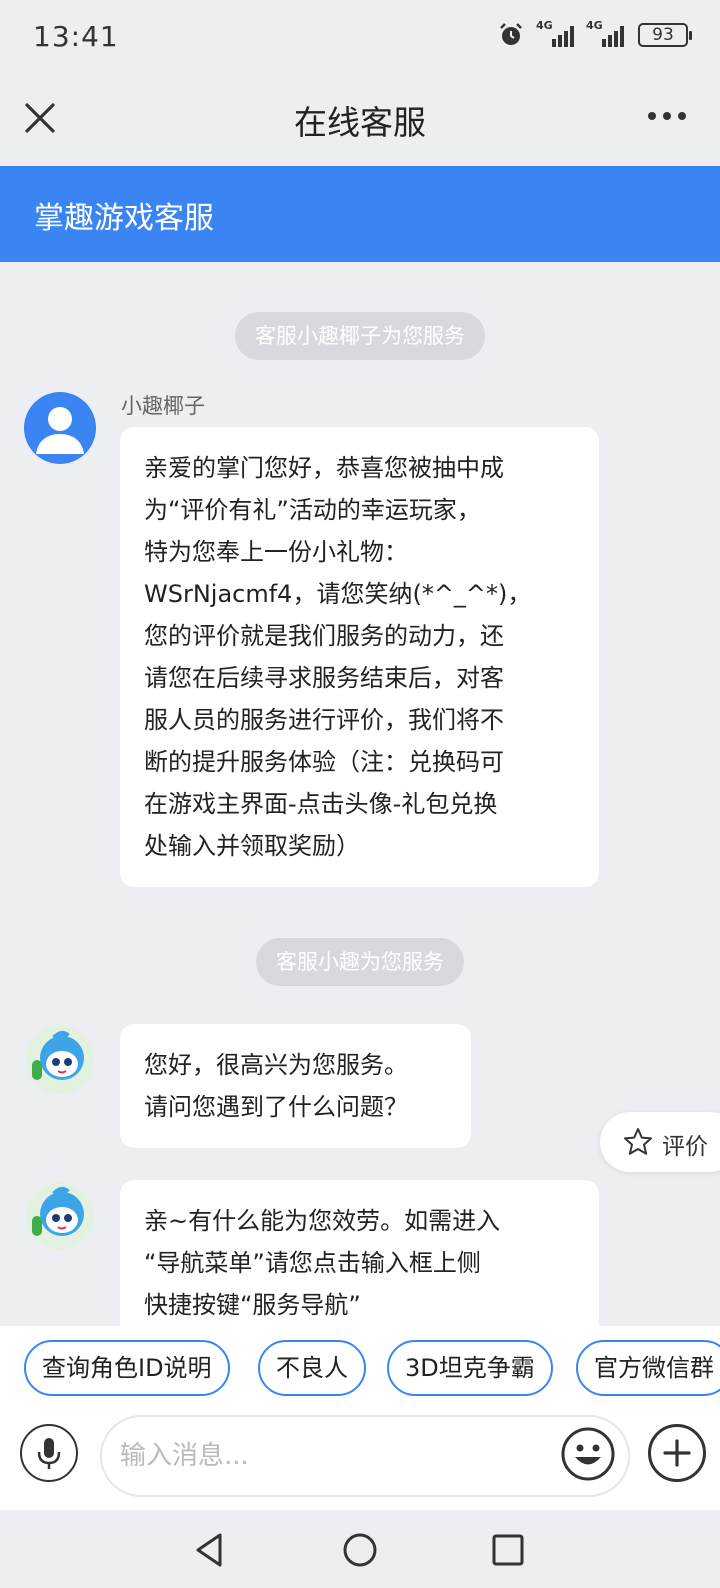 The height and width of the screenshot is (1588, 720). Describe the element at coordinates (638, 1141) in the screenshot. I see `star-icon` at that location.